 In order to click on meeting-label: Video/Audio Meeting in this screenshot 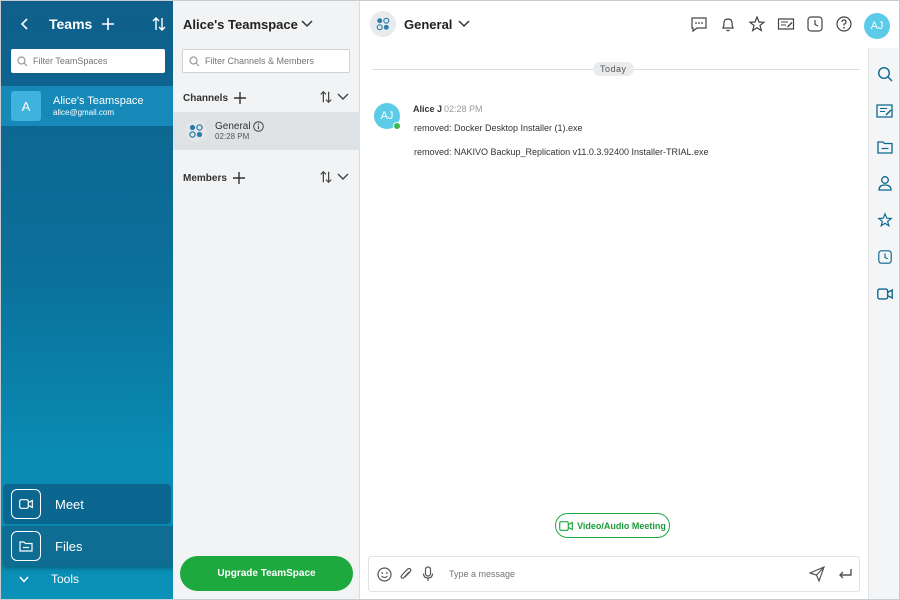, I will do `click(621, 525)`.